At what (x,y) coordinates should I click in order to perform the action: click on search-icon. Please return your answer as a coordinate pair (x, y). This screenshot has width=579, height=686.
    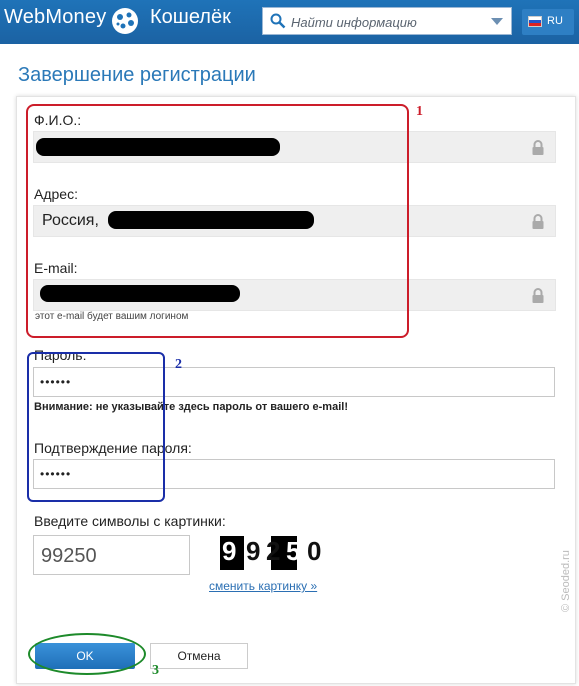
    Looking at the image, I should click on (278, 21).